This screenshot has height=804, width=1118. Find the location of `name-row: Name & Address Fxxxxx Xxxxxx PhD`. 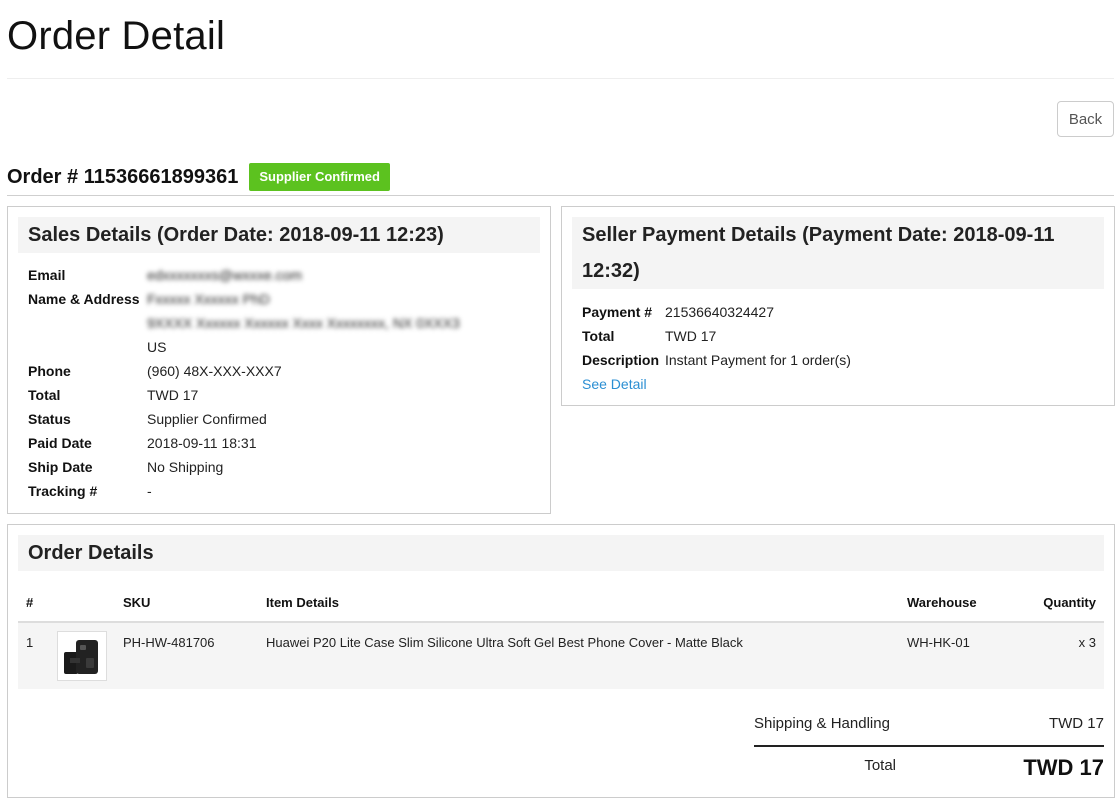

name-row: Name & Address Fxxxxx Xxxxxx PhD is located at coordinates (278, 299).